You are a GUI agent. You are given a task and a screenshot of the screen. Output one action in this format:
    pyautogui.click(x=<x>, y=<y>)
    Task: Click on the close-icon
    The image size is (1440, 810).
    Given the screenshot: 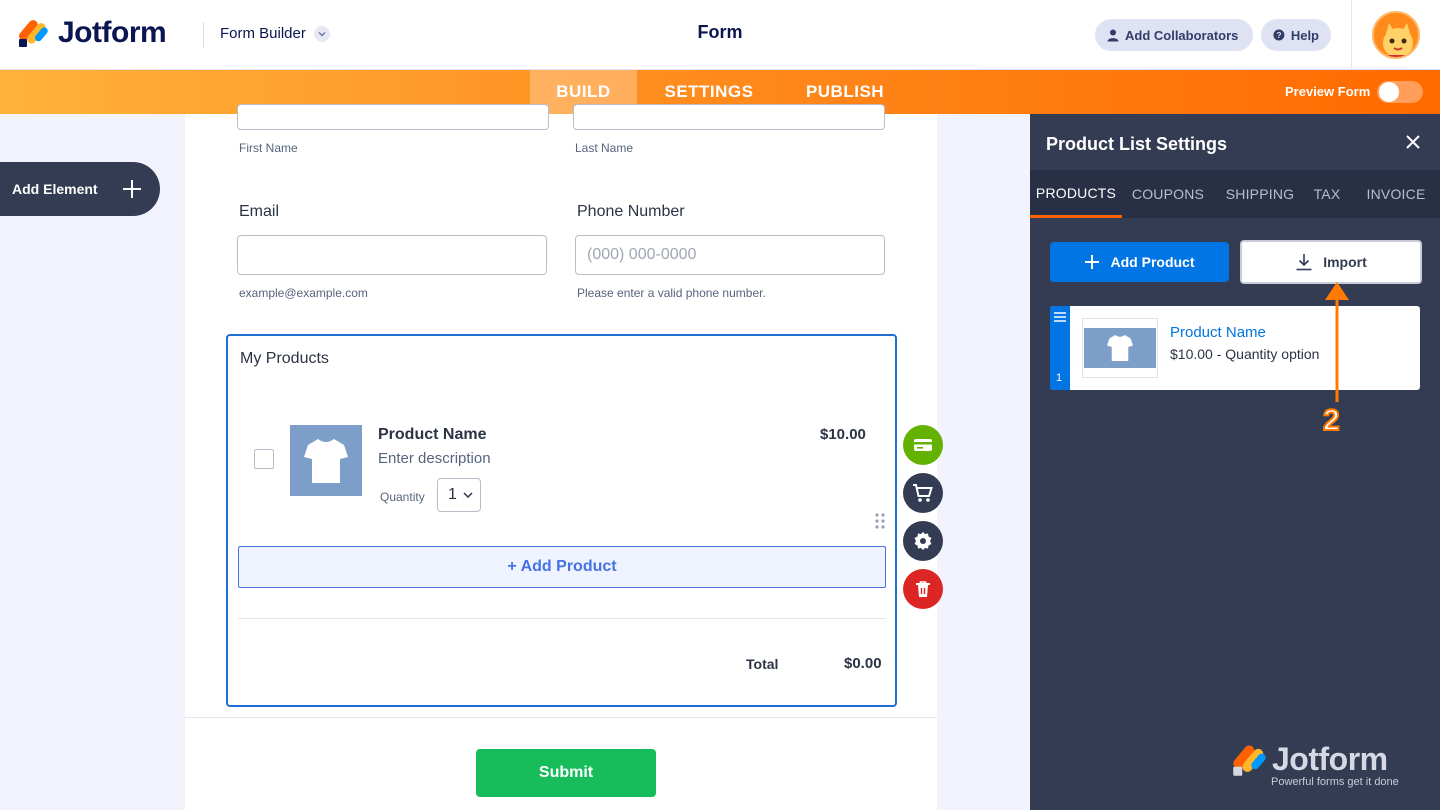 What is the action you would take?
    pyautogui.click(x=1413, y=142)
    